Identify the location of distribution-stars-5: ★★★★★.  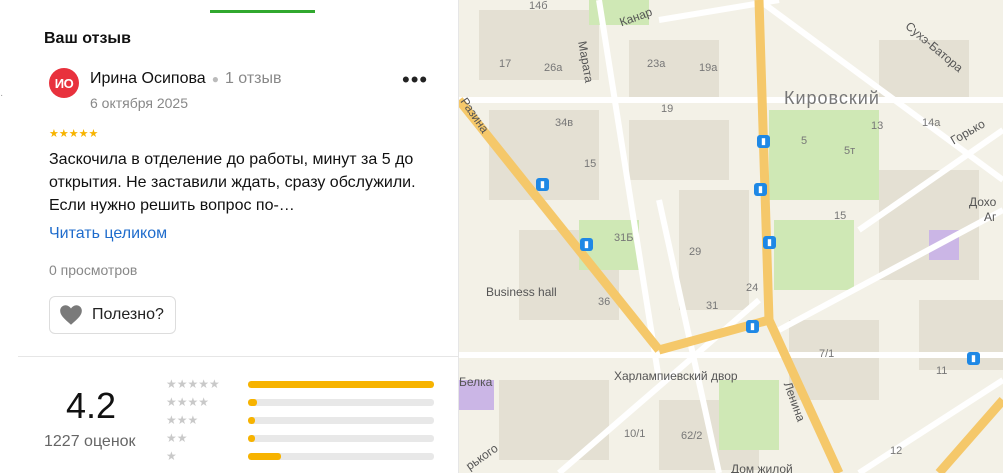
(193, 384).